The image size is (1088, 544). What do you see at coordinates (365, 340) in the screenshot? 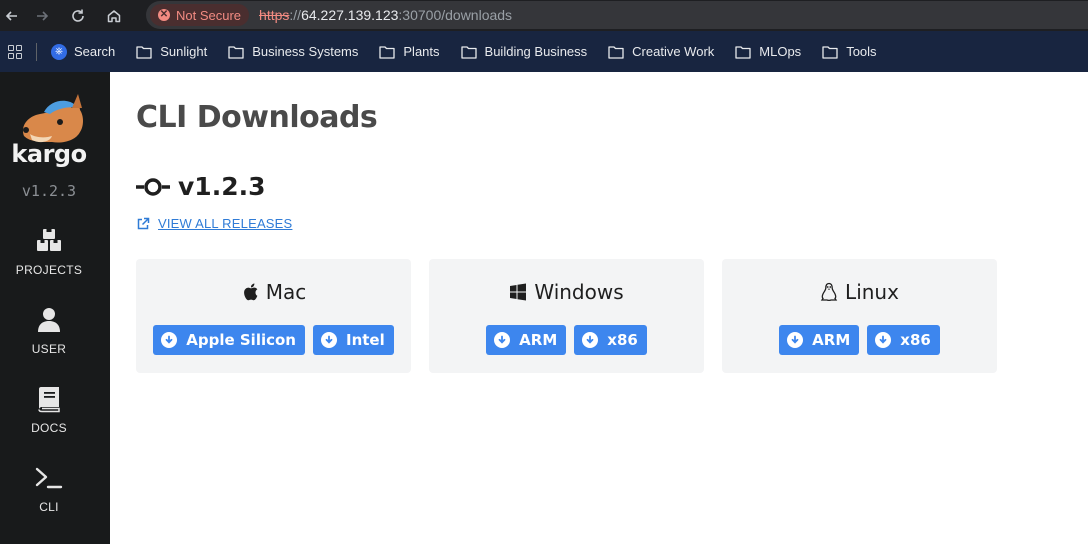
I see `button-label: Intel` at bounding box center [365, 340].